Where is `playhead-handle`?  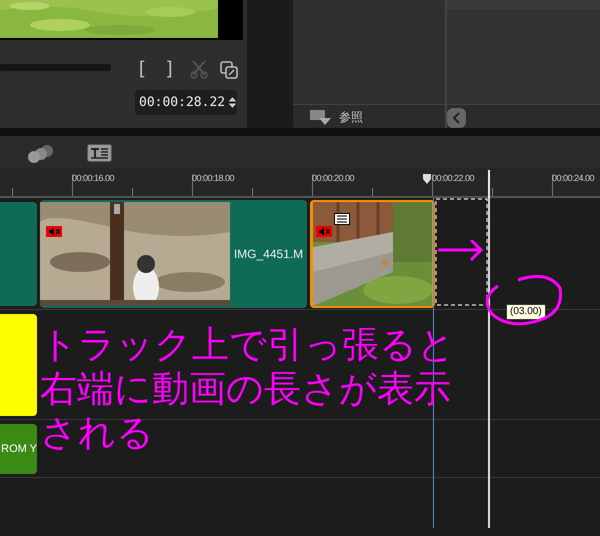
playhead-handle is located at coordinates (427, 179).